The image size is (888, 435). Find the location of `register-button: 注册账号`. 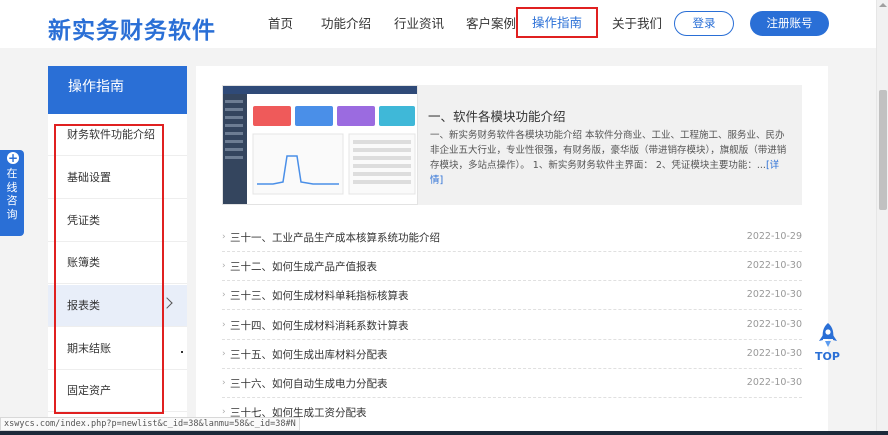

register-button: 注册账号 is located at coordinates (789, 23).